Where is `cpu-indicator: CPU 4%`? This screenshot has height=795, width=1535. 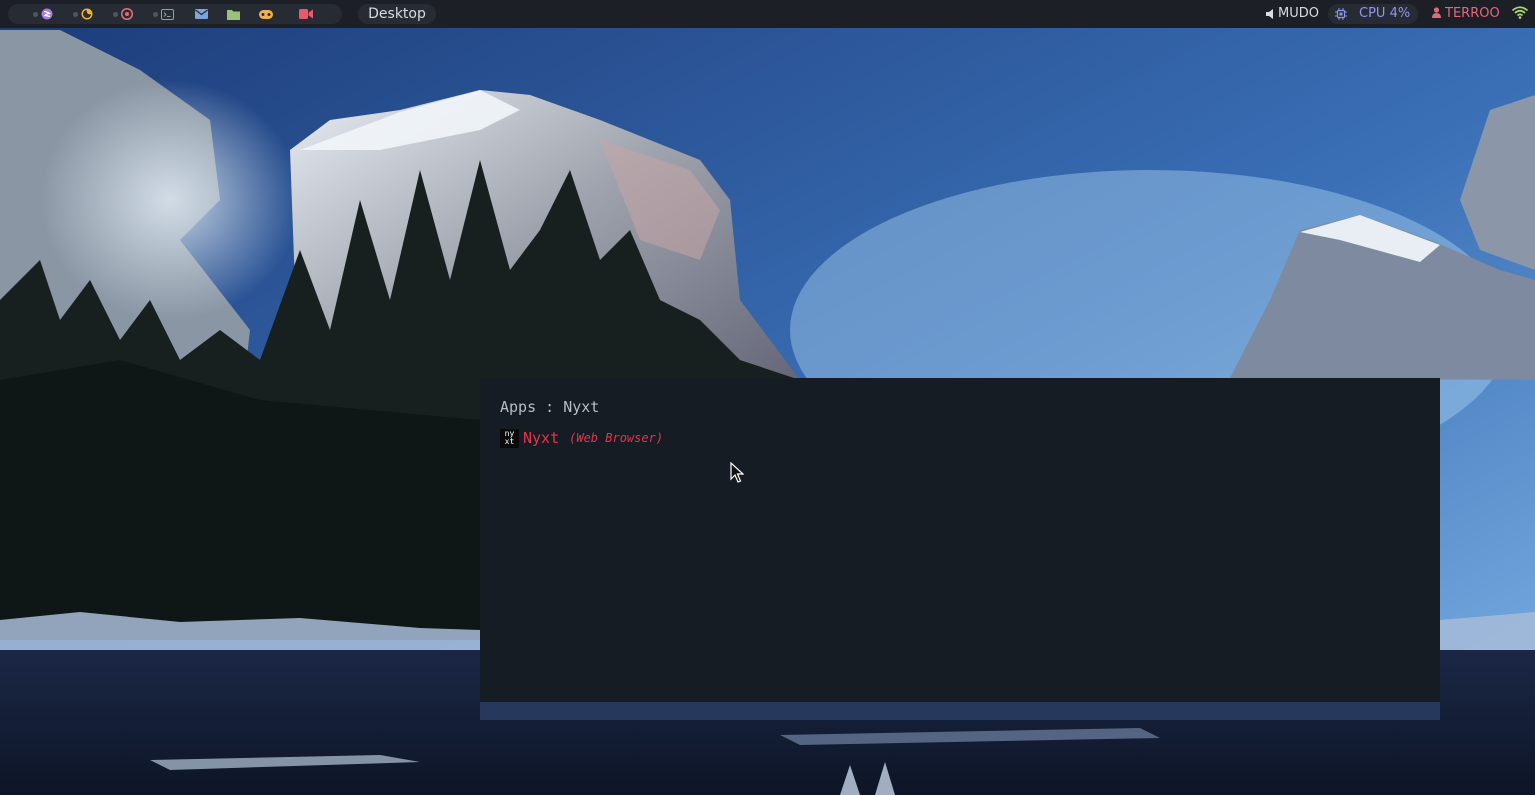
cpu-indicator: CPU 4% is located at coordinates (1373, 14).